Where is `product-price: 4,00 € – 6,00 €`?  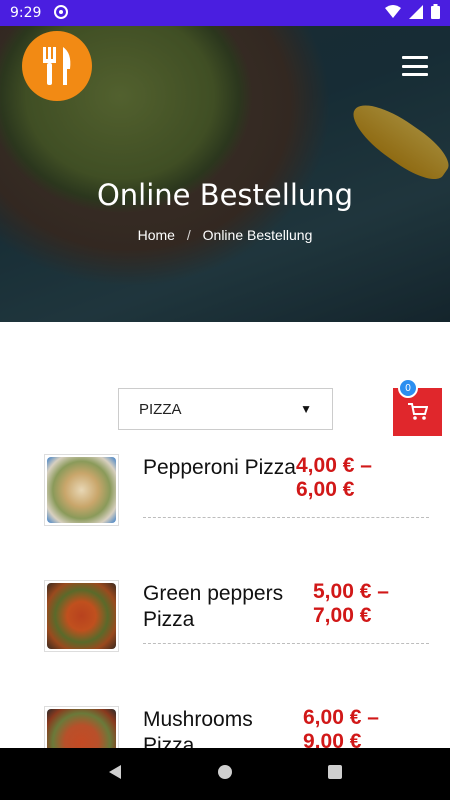
product-price: 4,00 € – 6,00 € is located at coordinates (334, 477).